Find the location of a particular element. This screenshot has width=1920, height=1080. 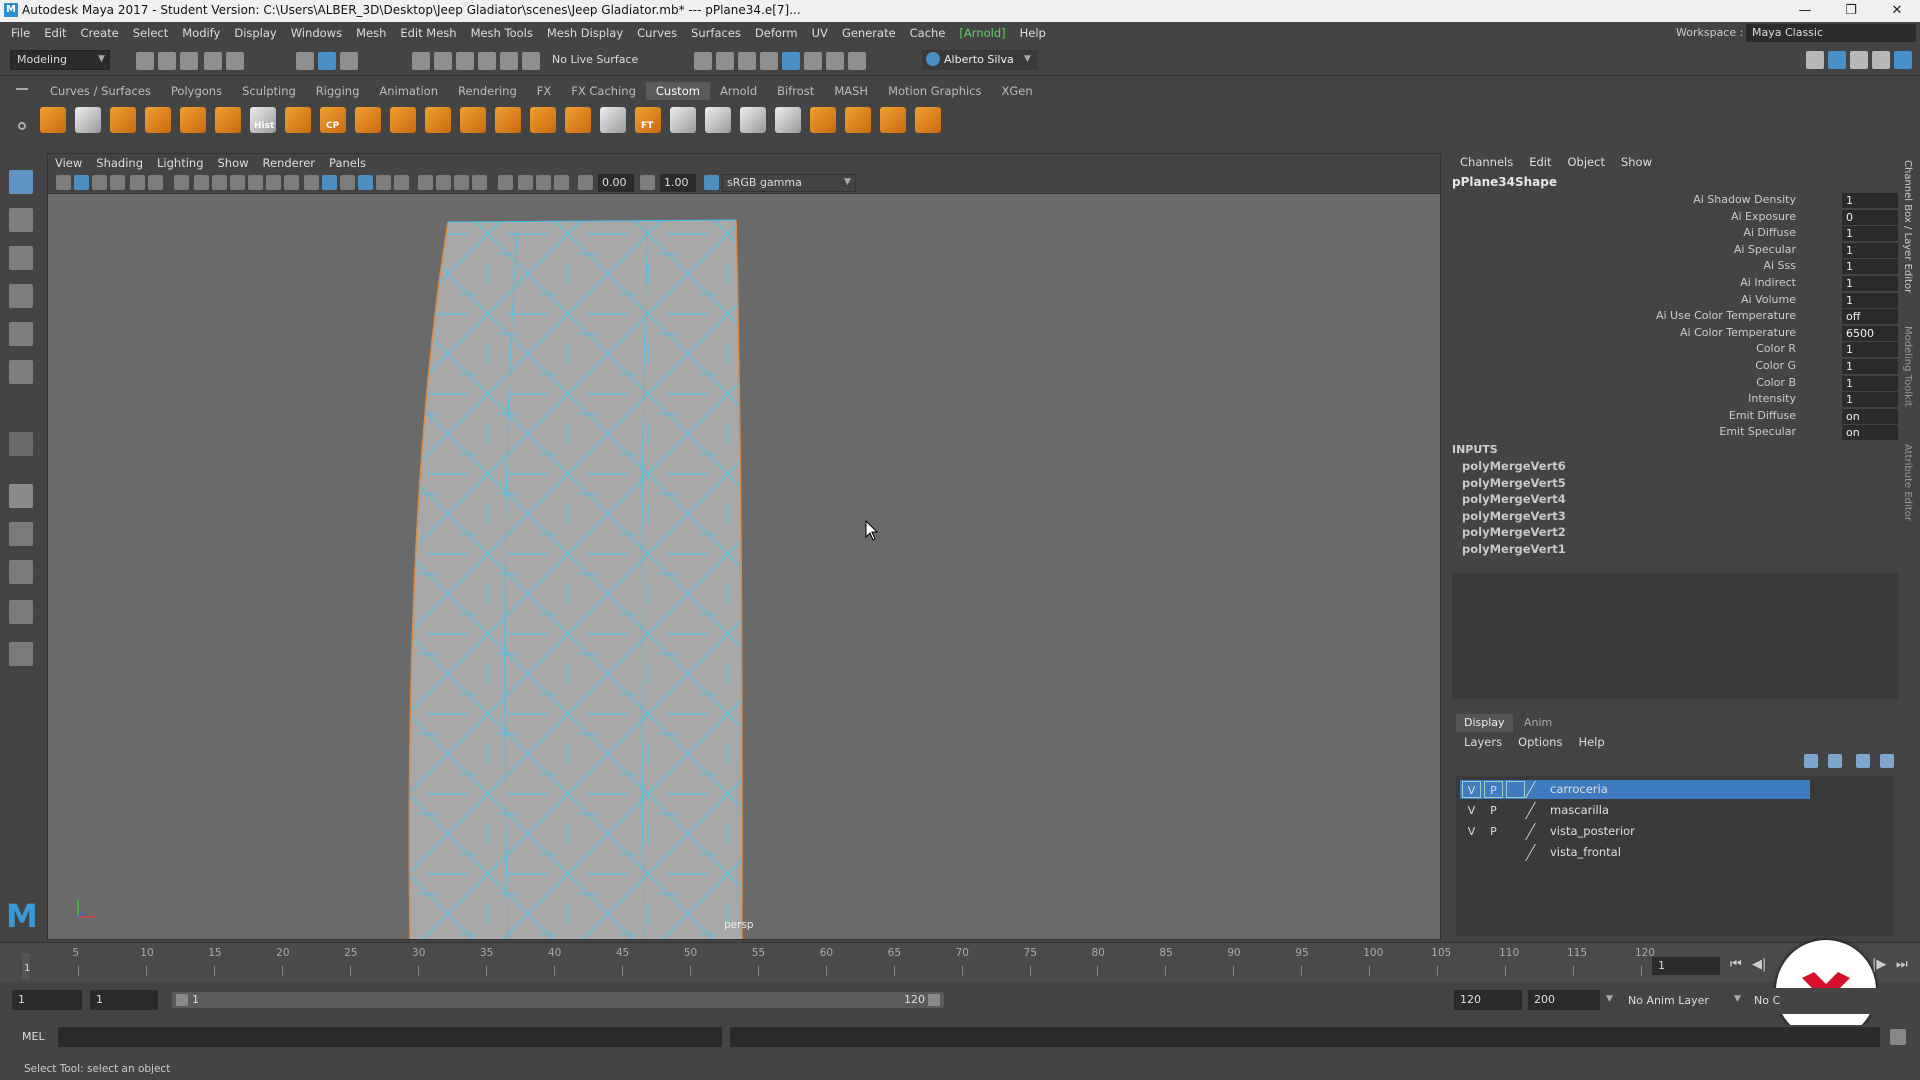

input-node-item: polyMergeVert4 is located at coordinates (1514, 499).